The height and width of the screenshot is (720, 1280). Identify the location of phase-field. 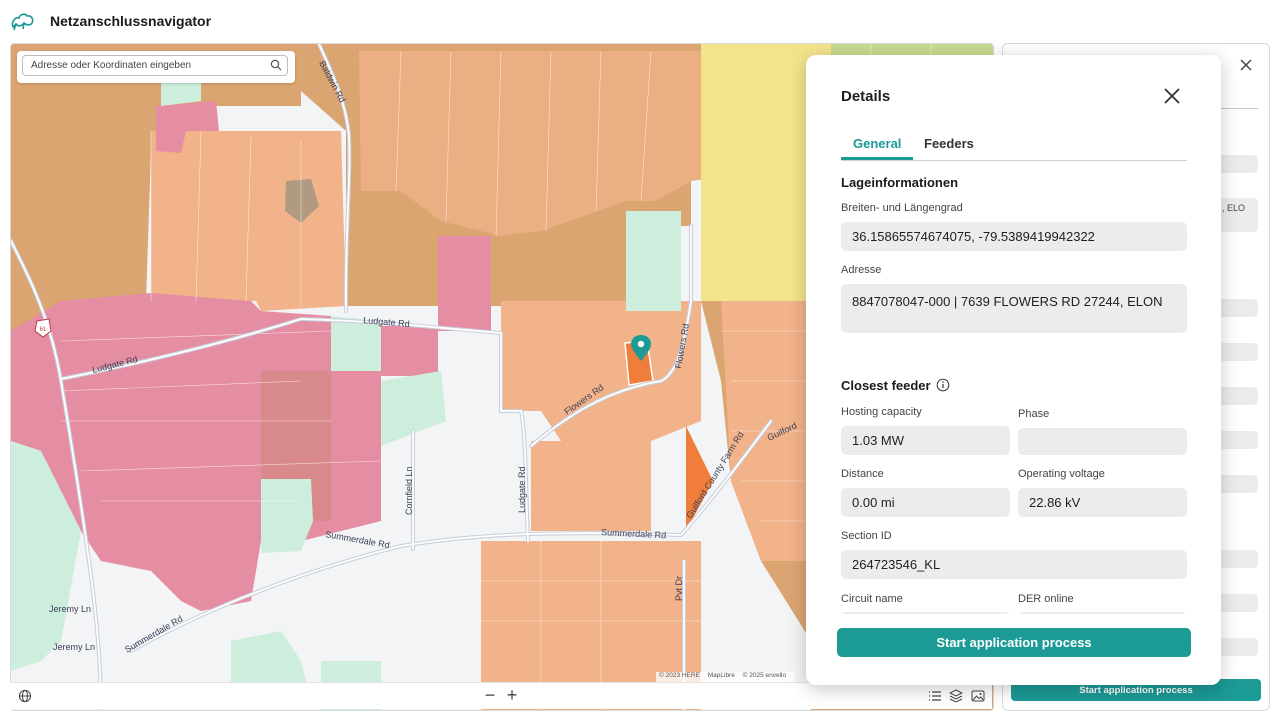
(1102, 441).